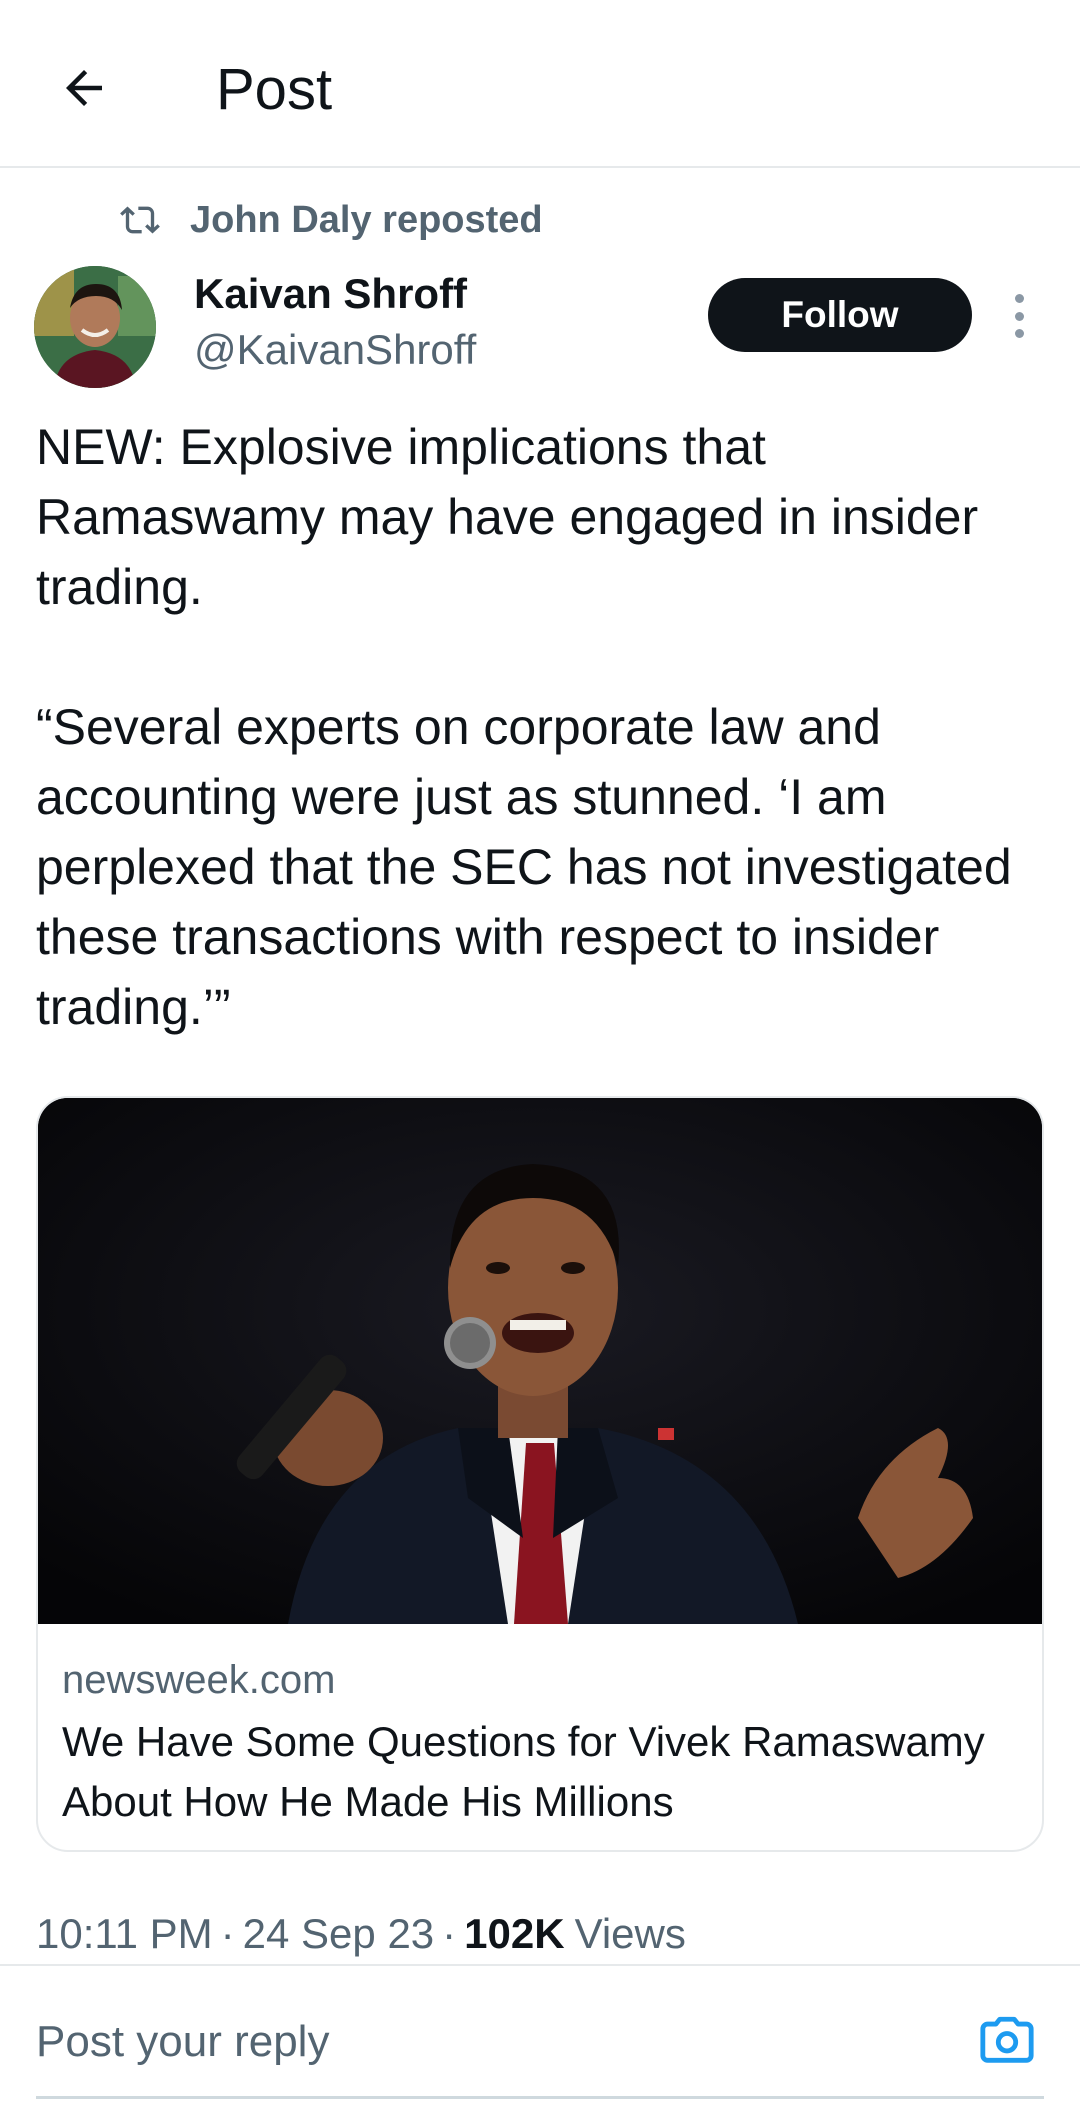 This screenshot has height=2117, width=1080. Describe the element at coordinates (274, 89) in the screenshot. I see `page-title: Post` at that location.